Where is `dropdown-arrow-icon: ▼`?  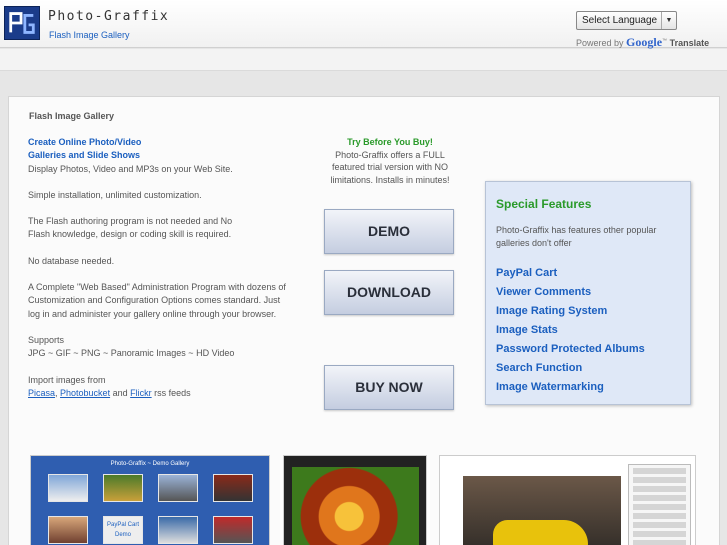
dropdown-arrow-icon: ▼ is located at coordinates (668, 20).